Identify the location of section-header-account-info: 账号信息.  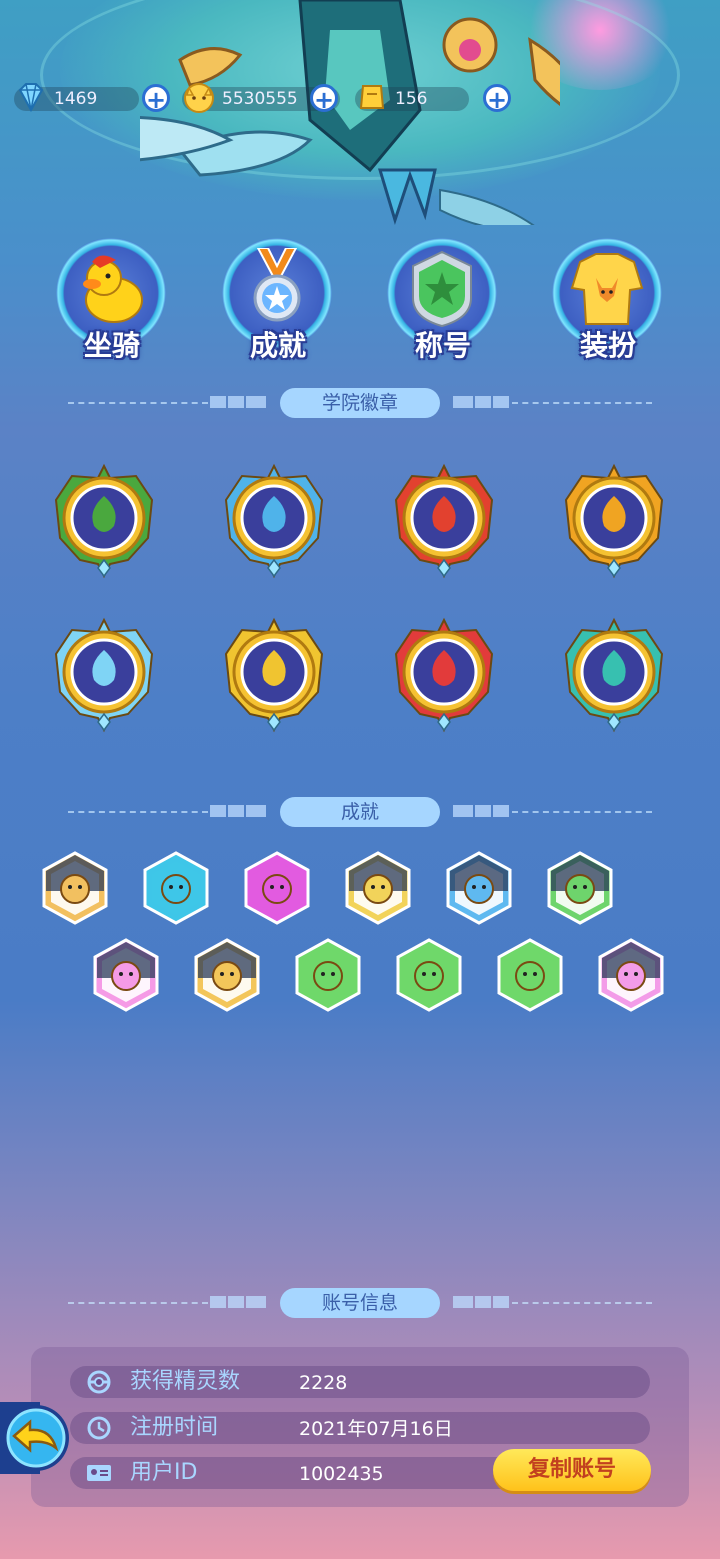
(360, 1303).